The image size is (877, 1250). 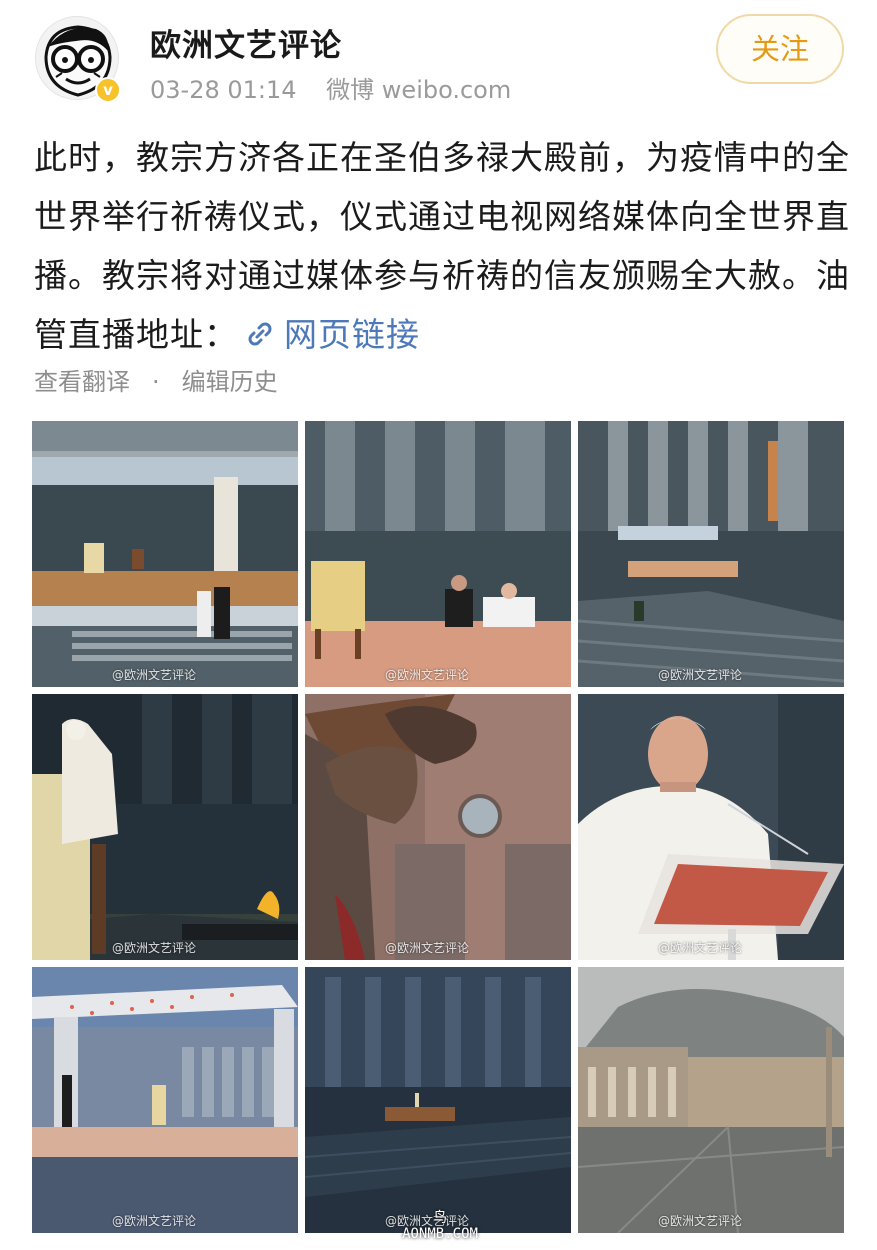 I want to click on post-timestamp: 03-28 01:14, so click(x=223, y=90).